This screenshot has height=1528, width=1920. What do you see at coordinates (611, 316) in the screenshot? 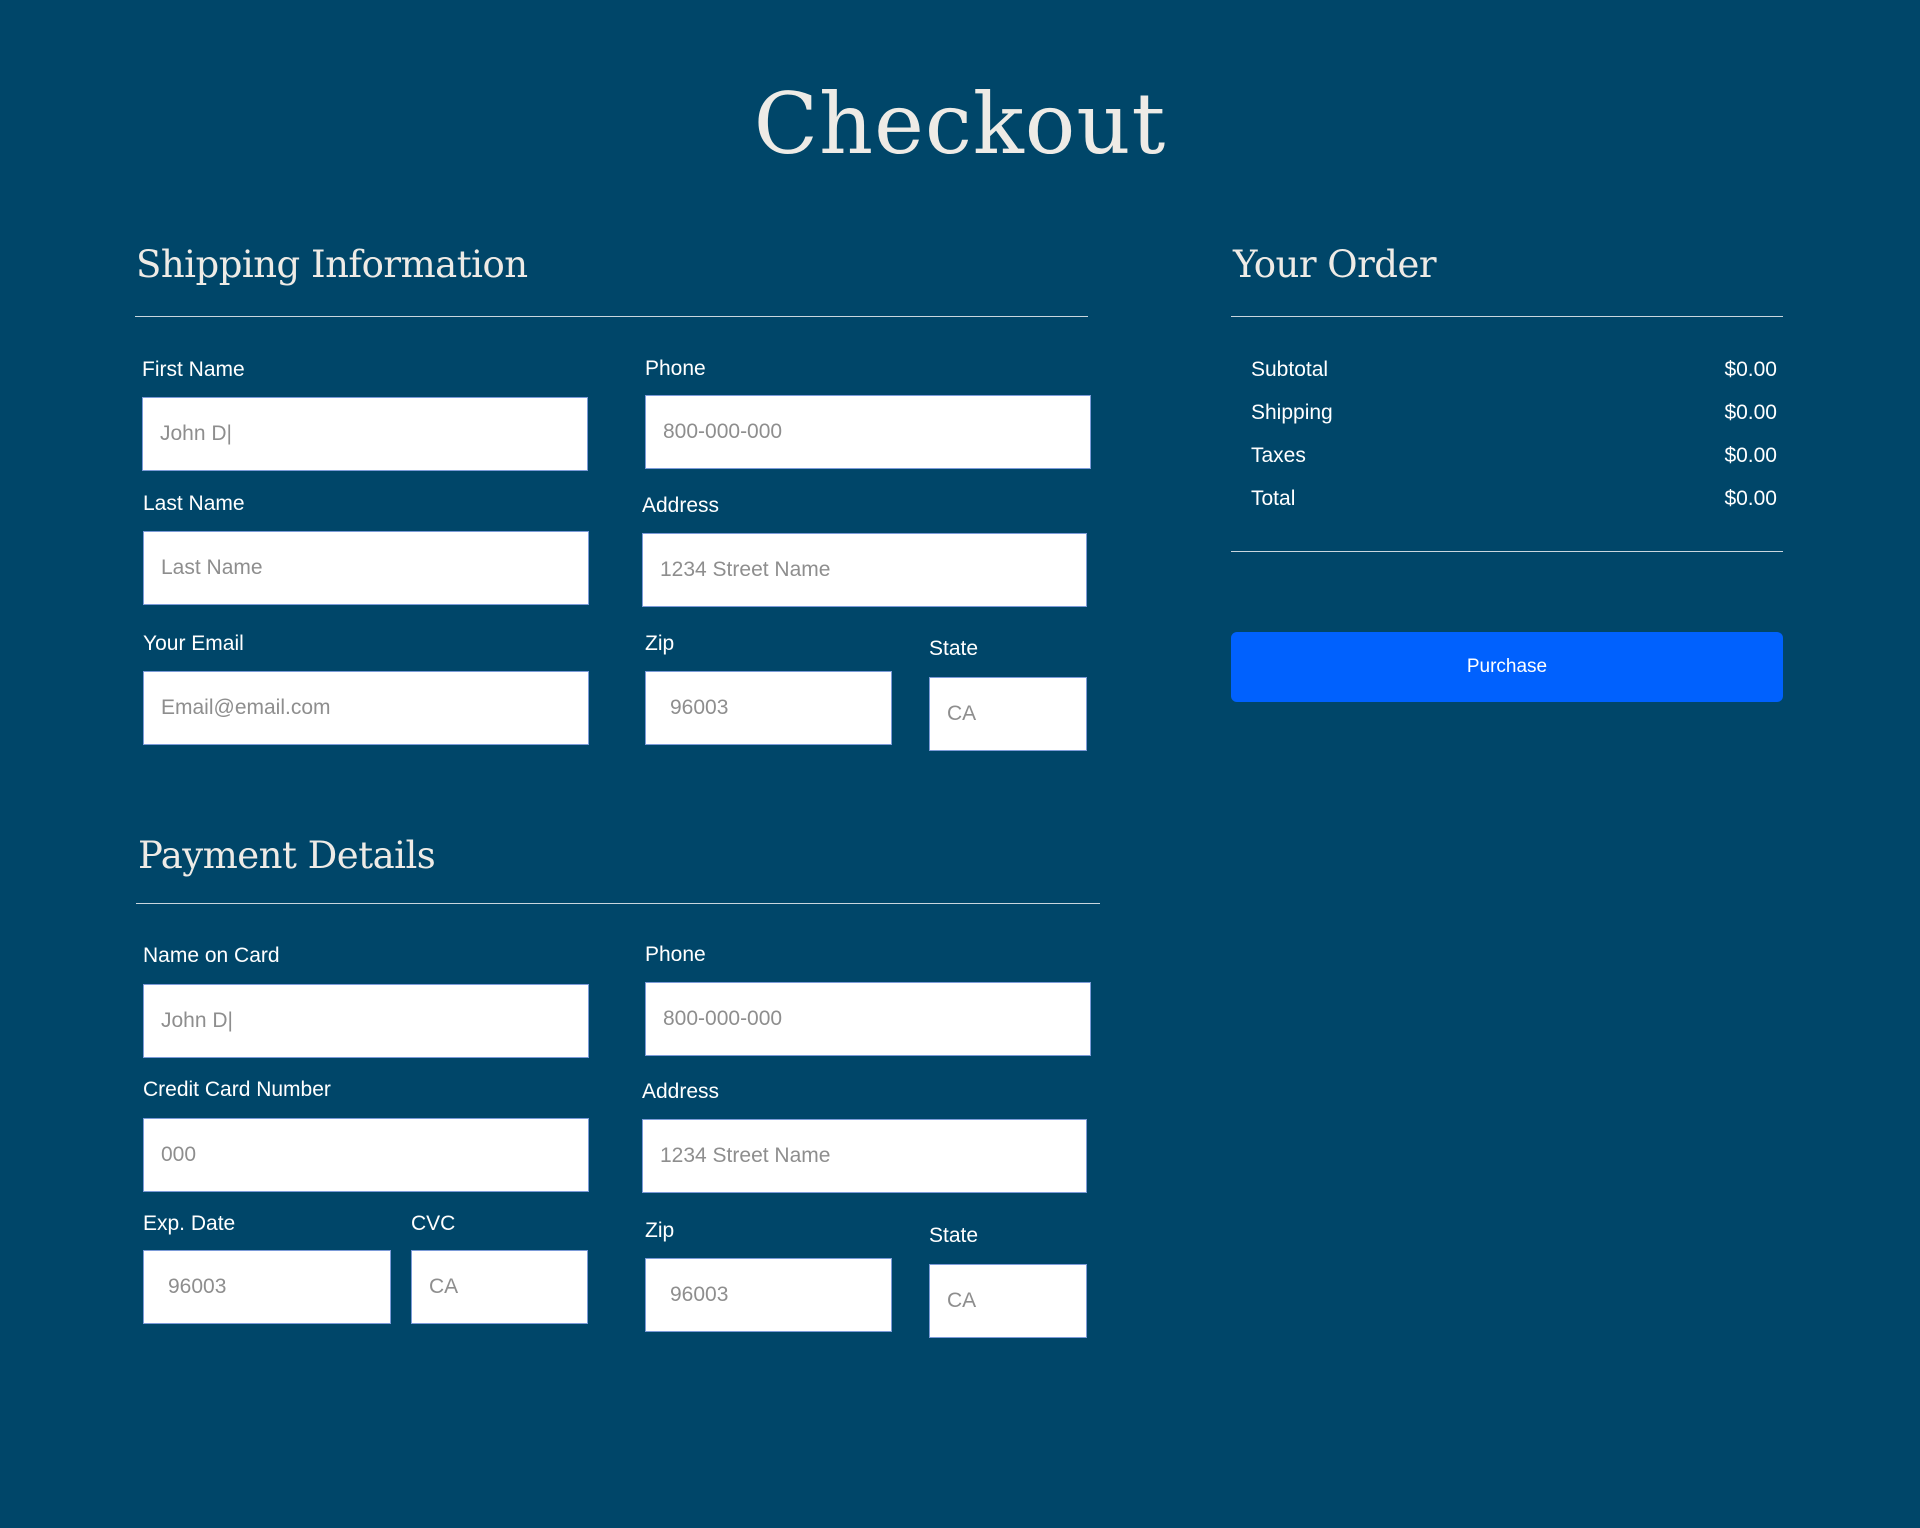
I see `shipping-divider` at bounding box center [611, 316].